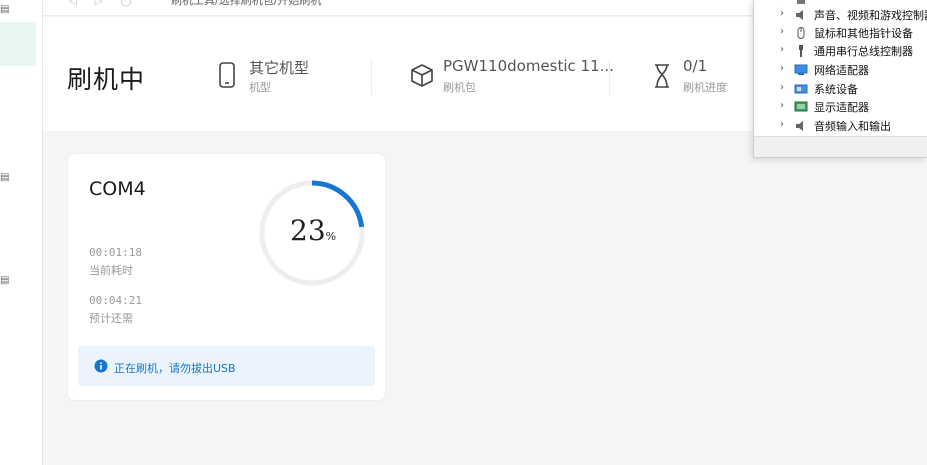  I want to click on package-box-icon, so click(422, 75).